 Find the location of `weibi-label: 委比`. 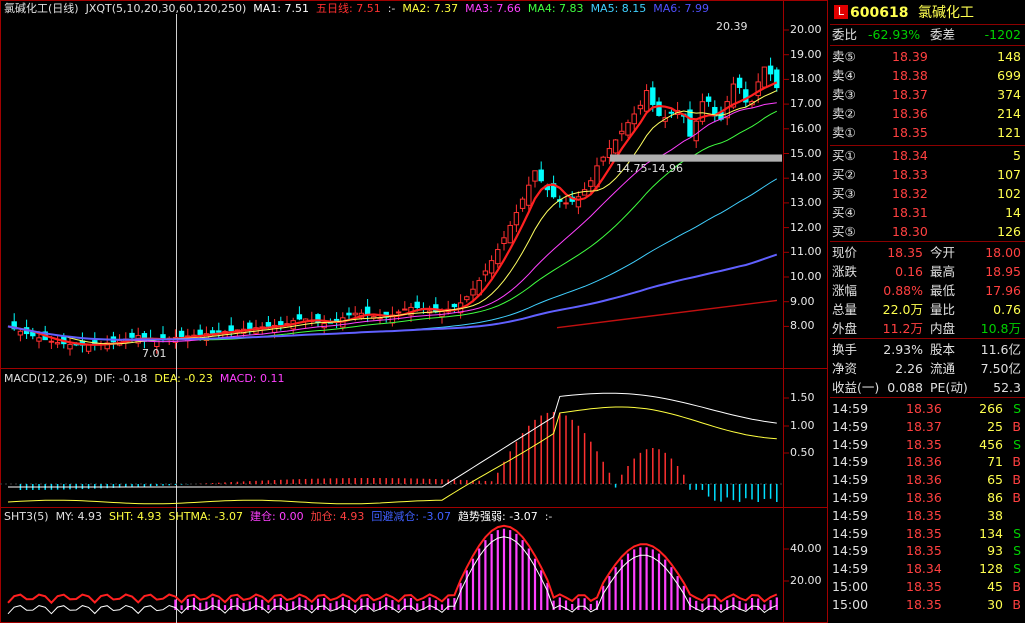

weibi-label: 委比 is located at coordinates (845, 34).